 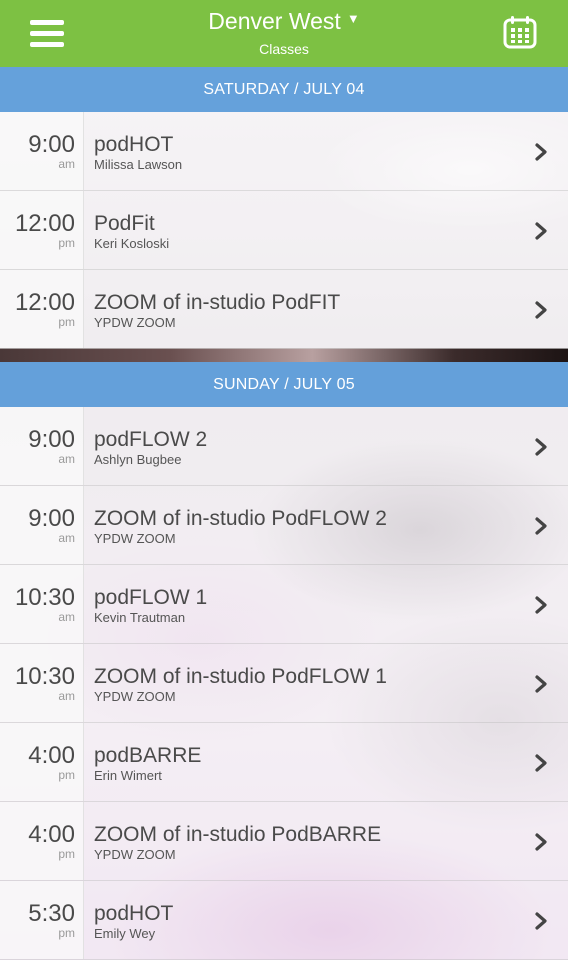 I want to click on class-row: 12:00 pm PodFit Keri Kosloski, so click(x=284, y=230).